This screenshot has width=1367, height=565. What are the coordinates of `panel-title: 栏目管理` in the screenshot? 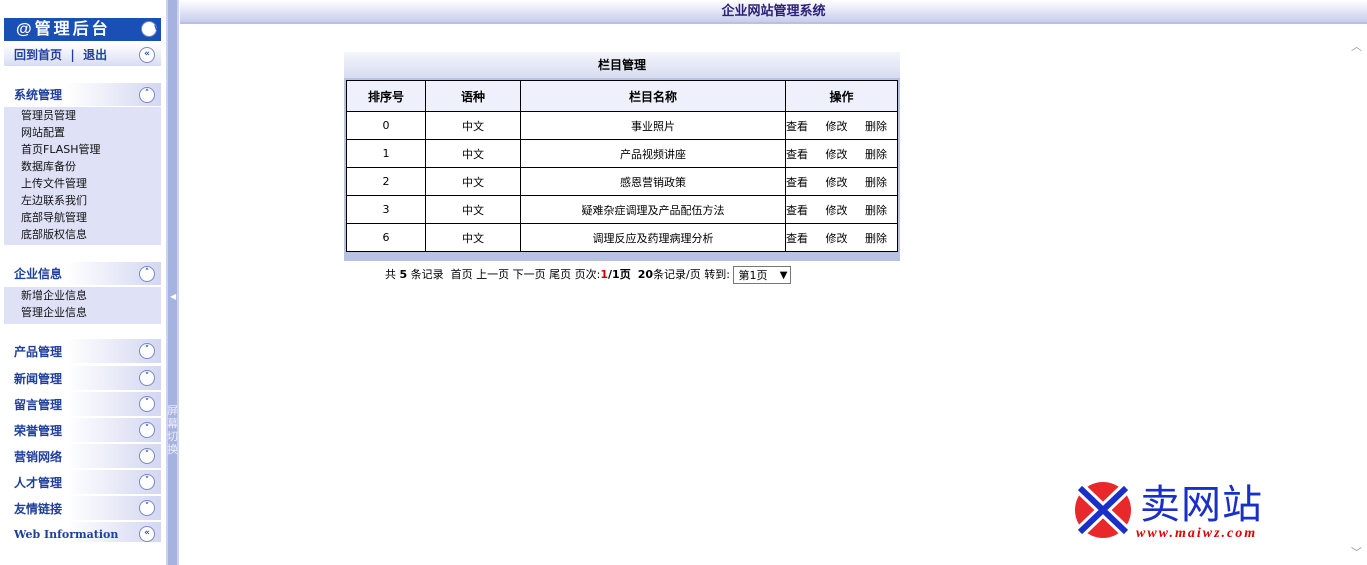 It's located at (622, 65).